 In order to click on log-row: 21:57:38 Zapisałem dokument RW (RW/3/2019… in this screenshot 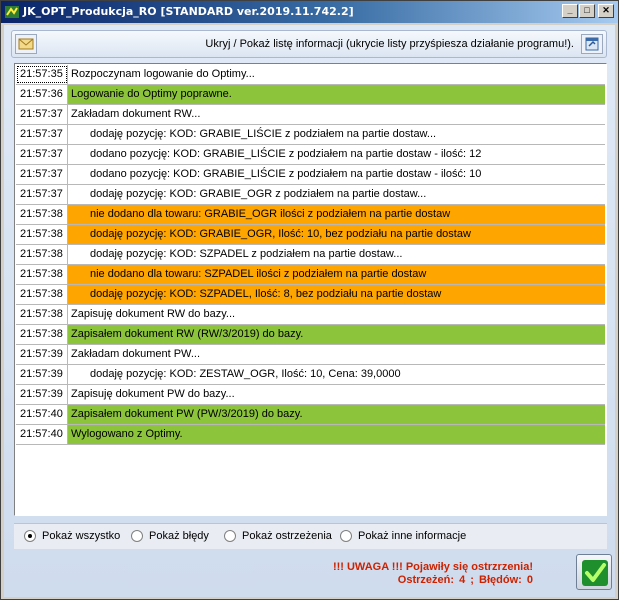, I will do `click(310, 335)`.